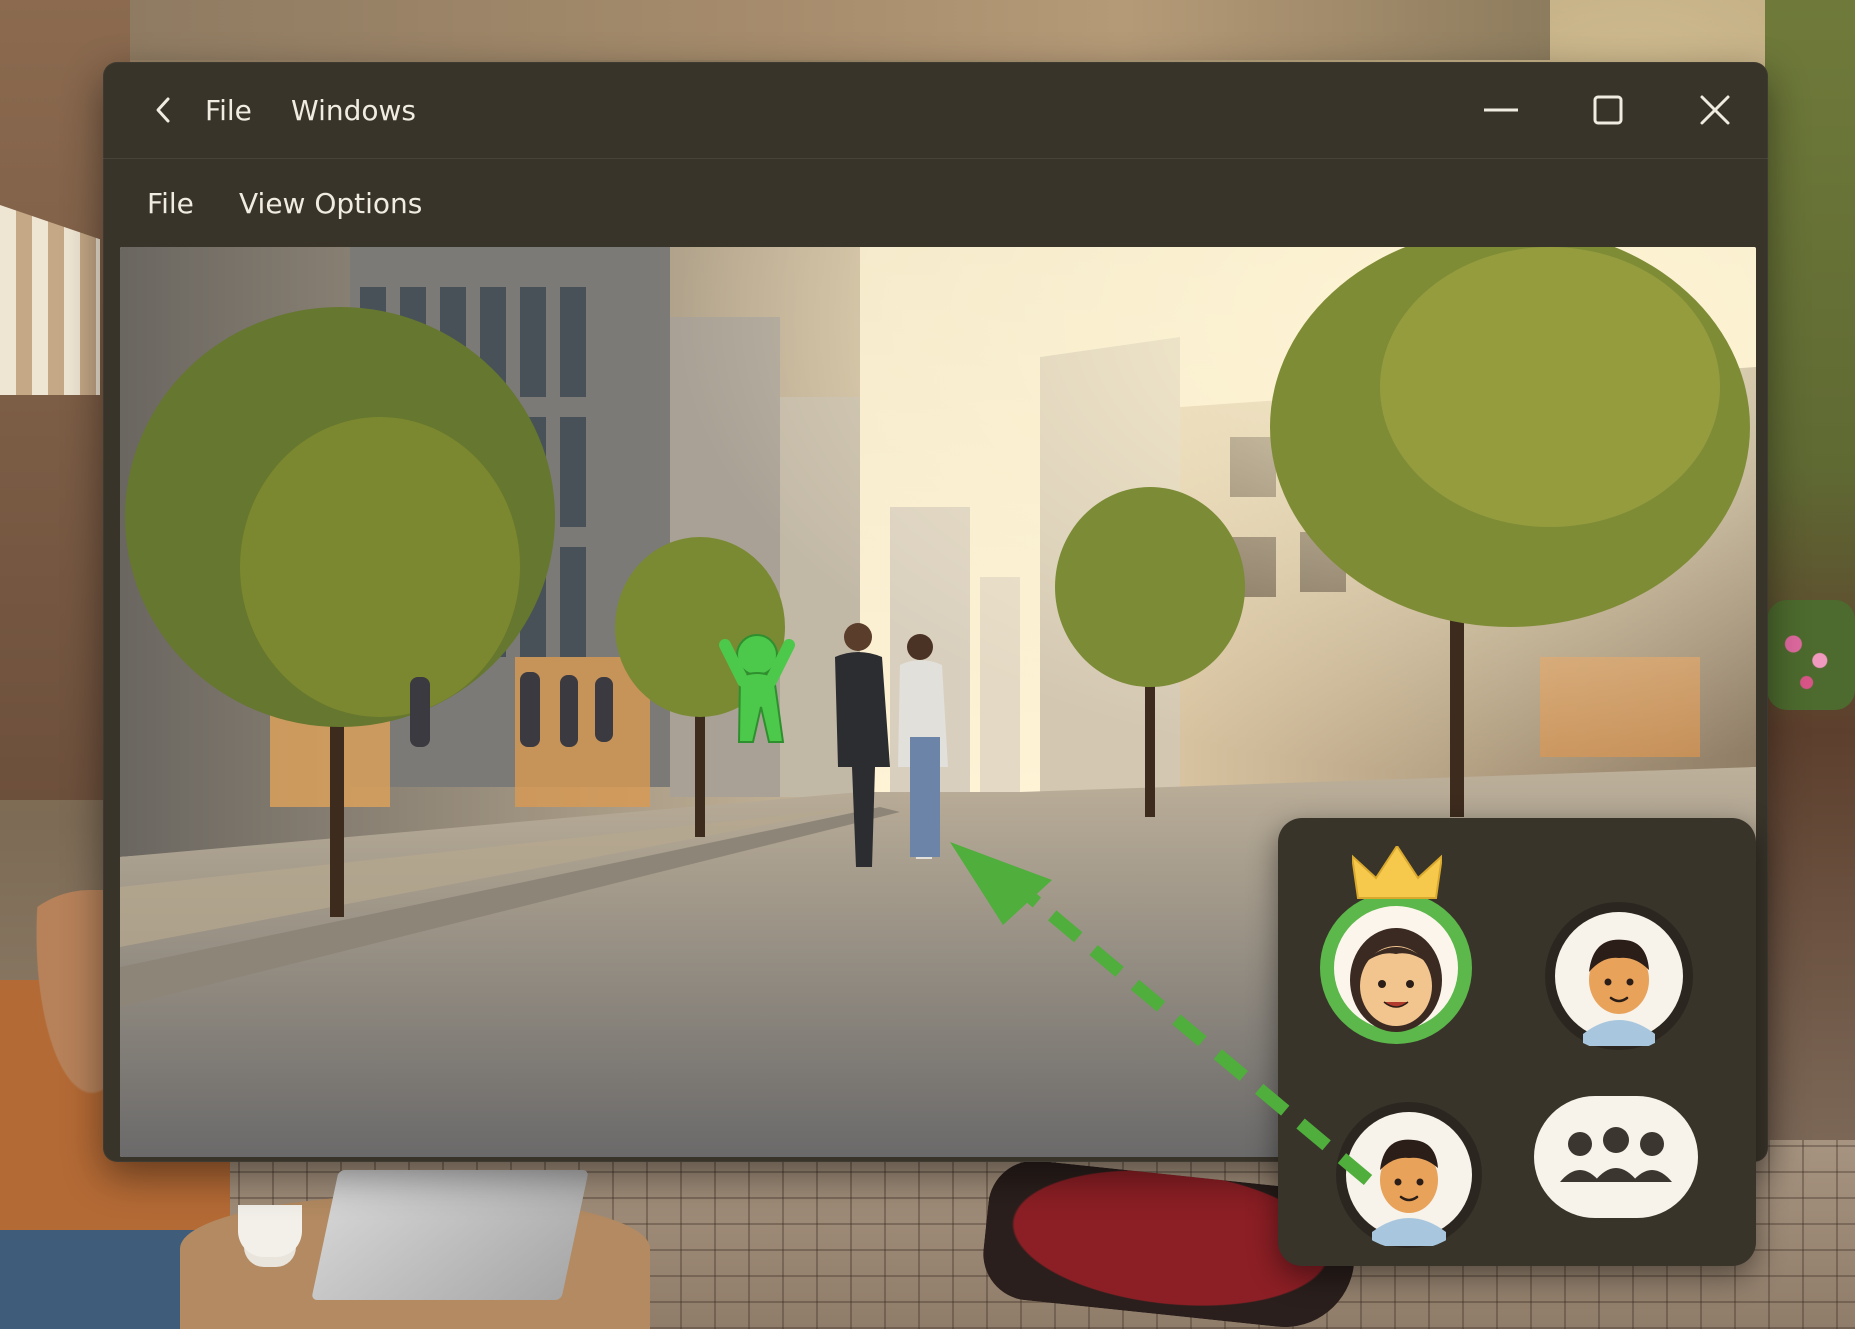 The width and height of the screenshot is (1855, 1329). I want to click on chevron-left-icon, so click(163, 110).